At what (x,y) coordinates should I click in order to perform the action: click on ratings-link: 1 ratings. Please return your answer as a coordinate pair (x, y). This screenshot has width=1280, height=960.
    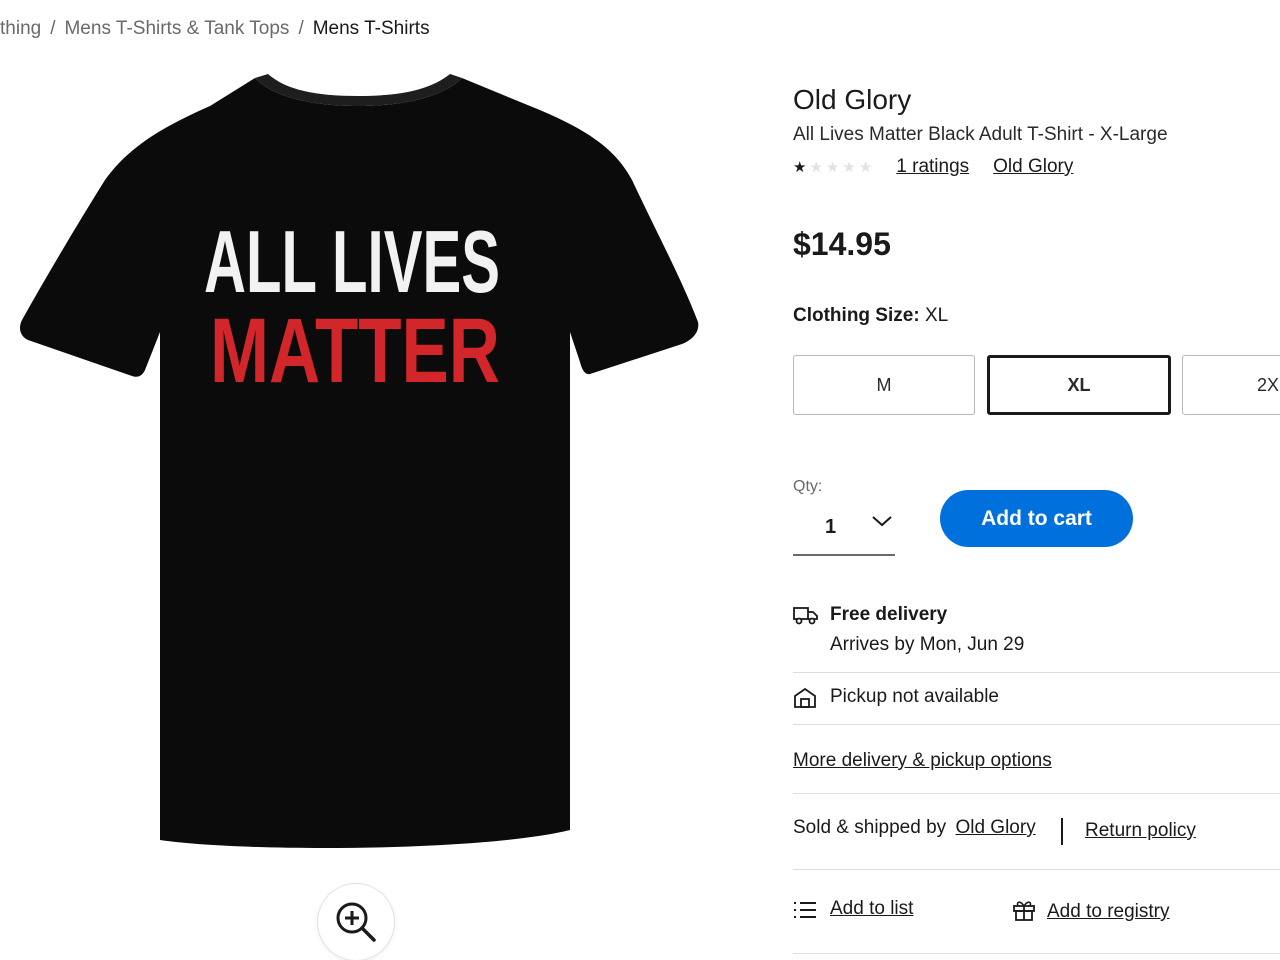
    Looking at the image, I should click on (932, 167).